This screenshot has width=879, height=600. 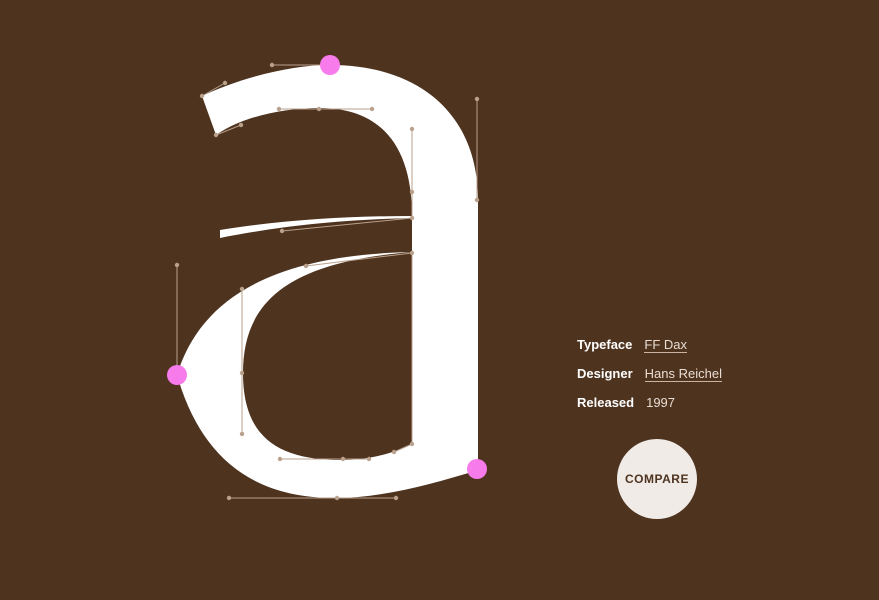 What do you see at coordinates (177, 375) in the screenshot?
I see `anchor-left` at bounding box center [177, 375].